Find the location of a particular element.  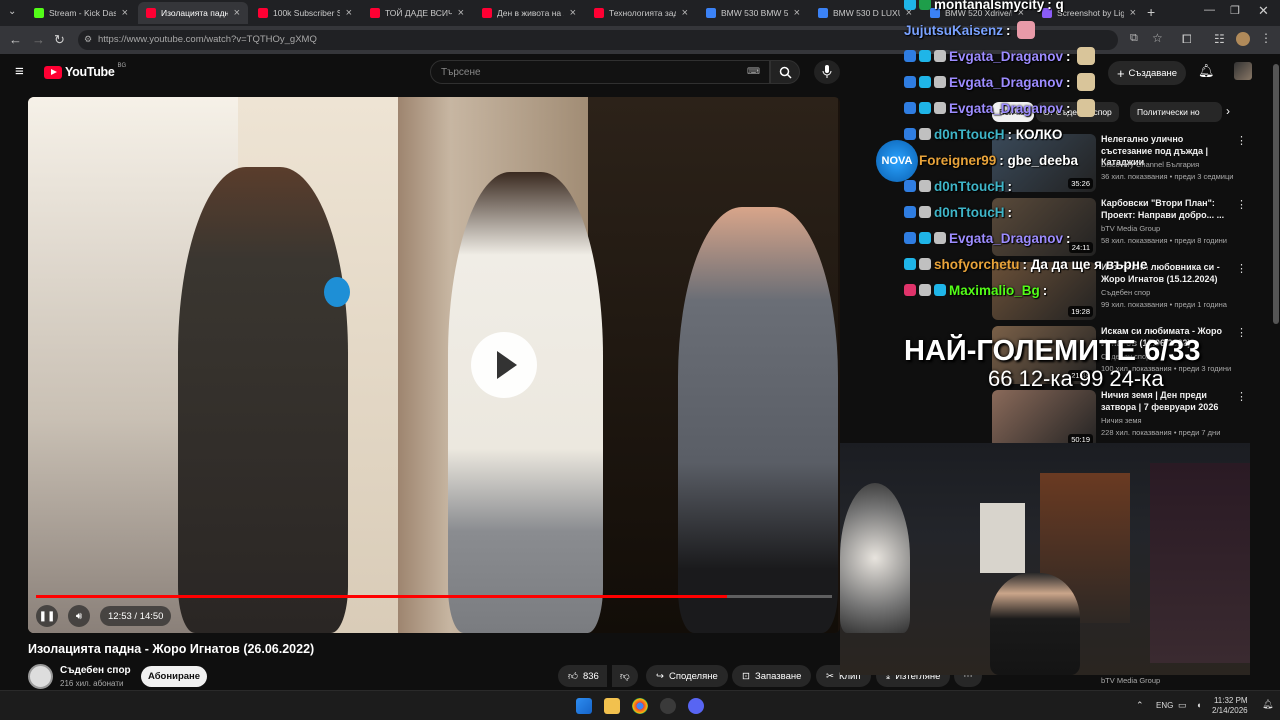

back-icon: ← is located at coordinates (15, 39).